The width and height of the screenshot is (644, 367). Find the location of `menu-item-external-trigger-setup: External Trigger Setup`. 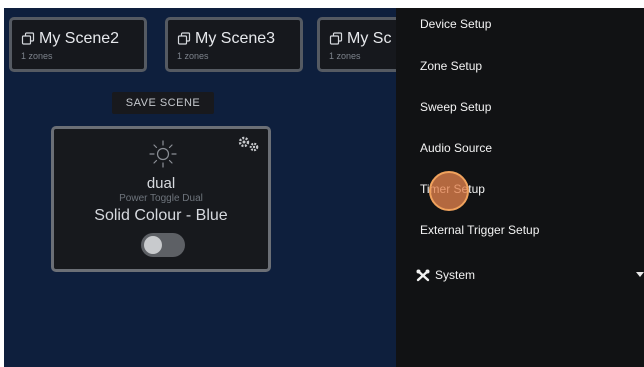

menu-item-external-trigger-setup: External Trigger Setup is located at coordinates (479, 230).